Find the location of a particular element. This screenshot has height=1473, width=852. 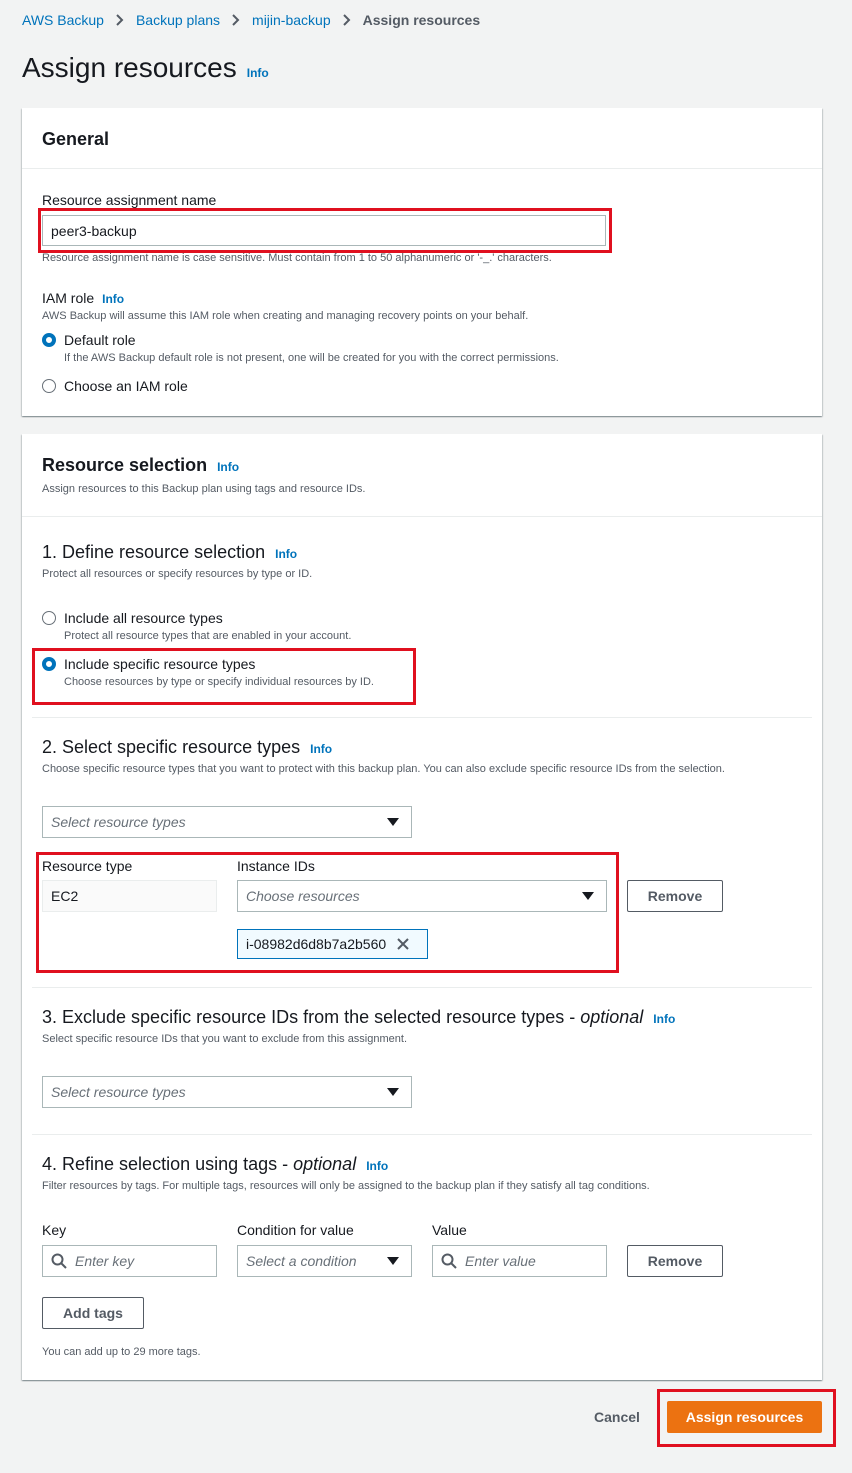

page-title-row: Assign resources Info is located at coordinates (145, 68).